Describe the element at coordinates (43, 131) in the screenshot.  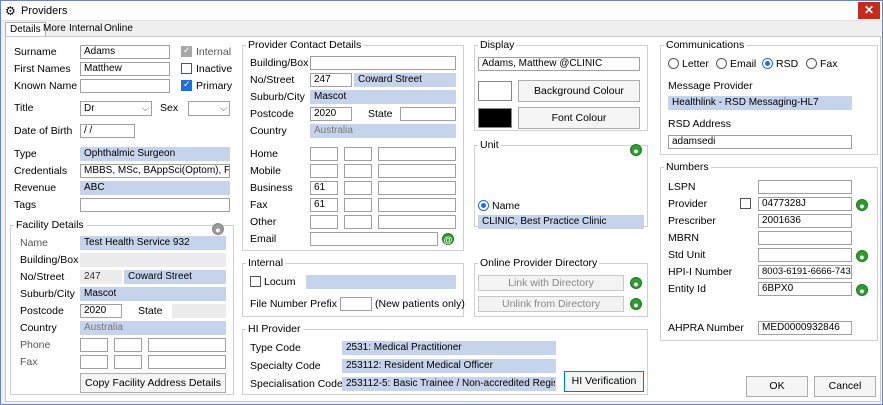
I see `dob-label: Date of Birth` at that location.